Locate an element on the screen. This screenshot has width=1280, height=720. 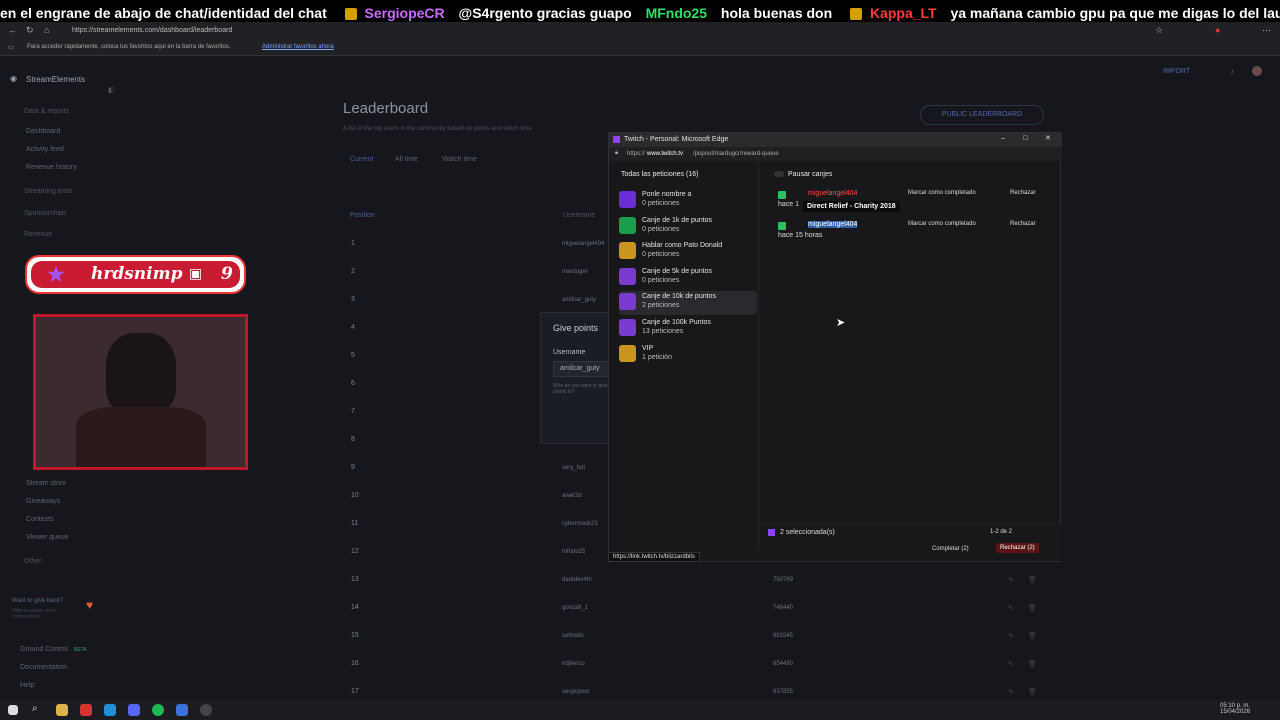
row-points: 750769 is located at coordinates (783, 580).